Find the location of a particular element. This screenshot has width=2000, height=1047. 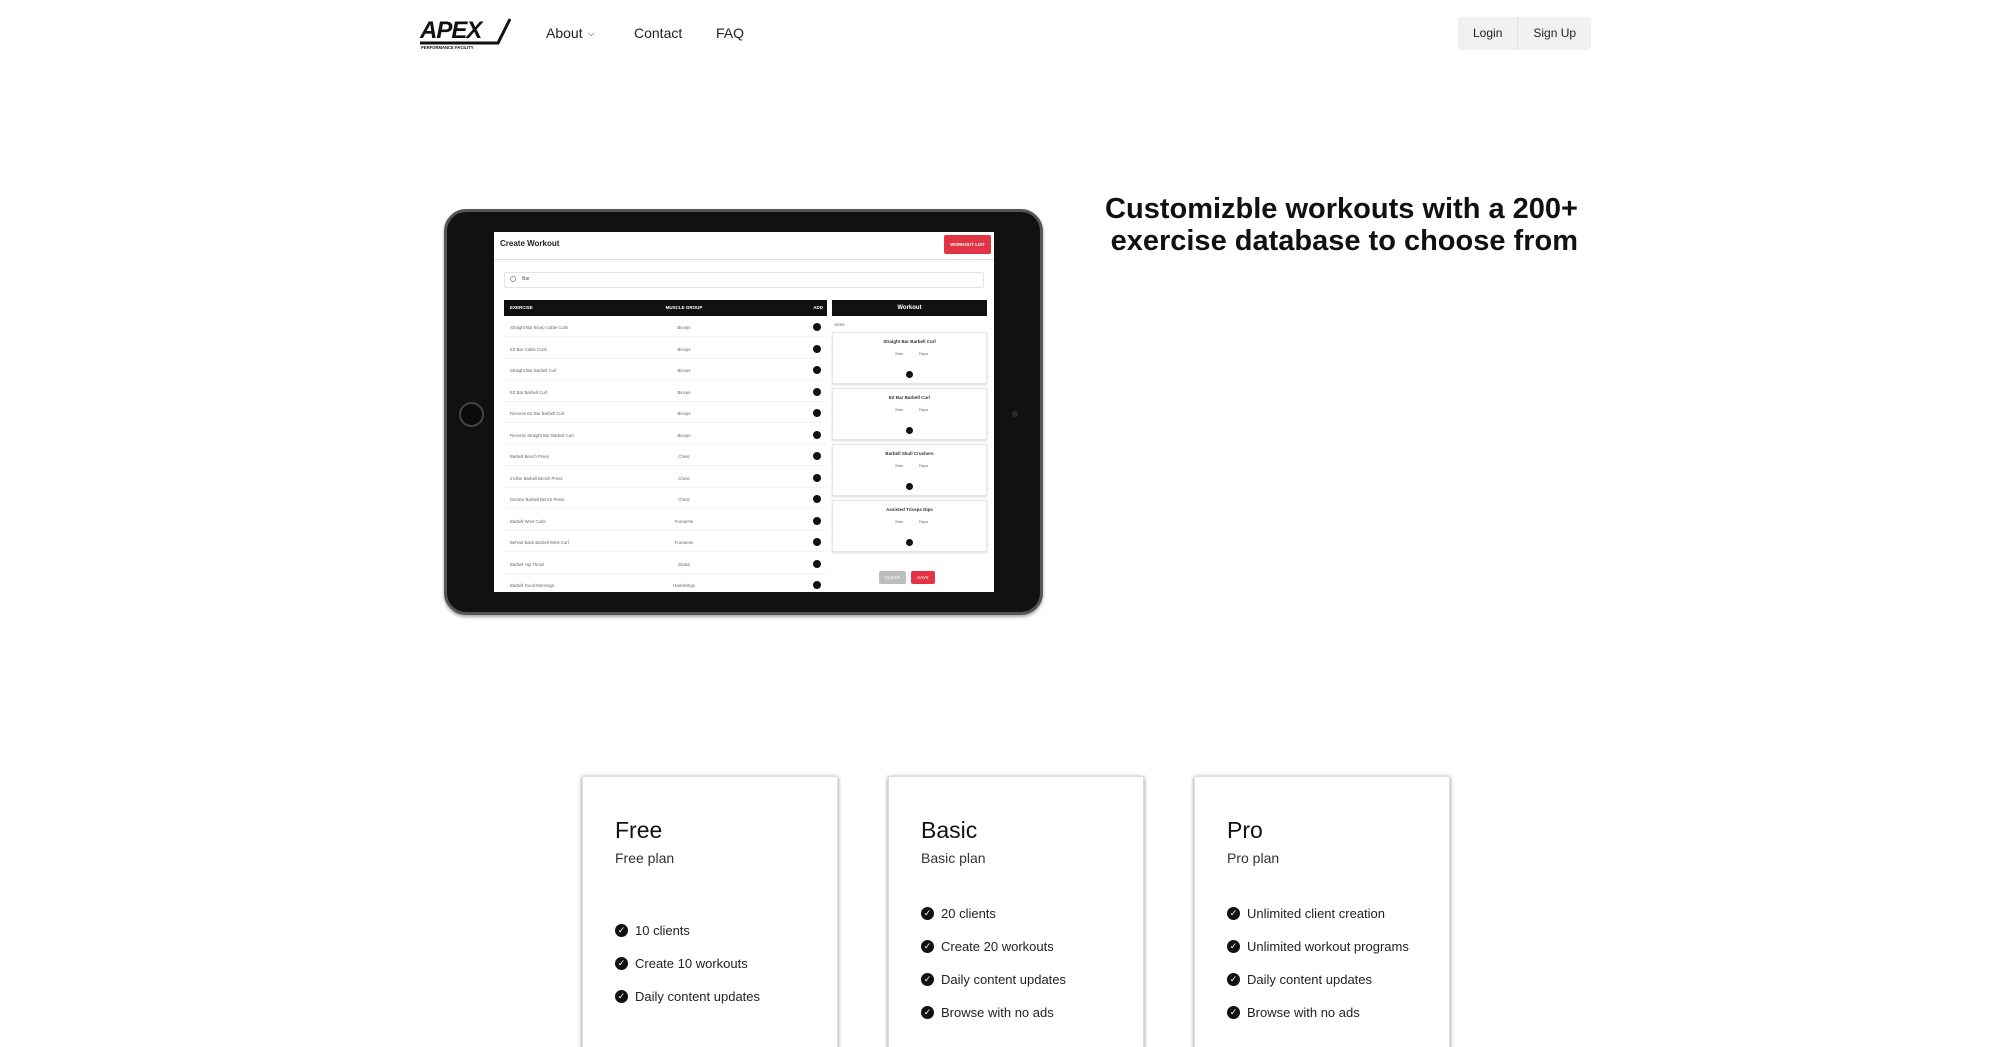

feature-label: Unlimited client creation is located at coordinates (1316, 913).